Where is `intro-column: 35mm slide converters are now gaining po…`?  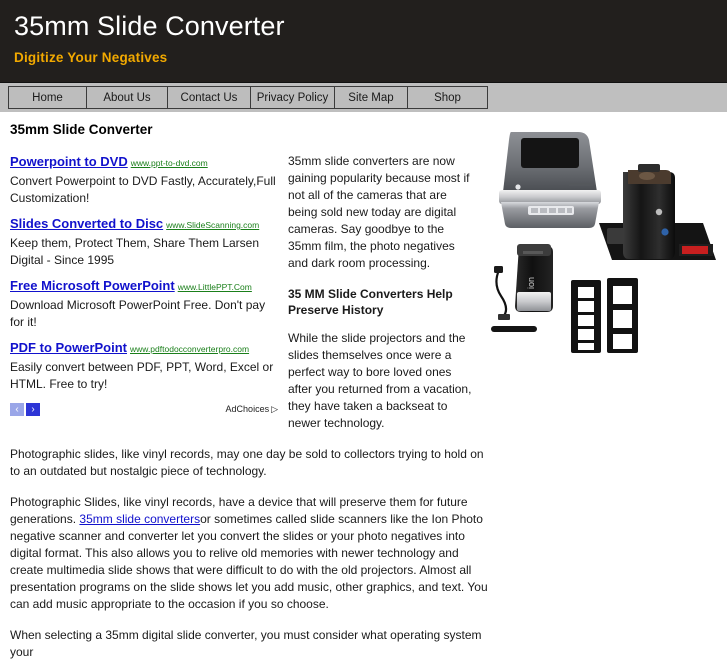 intro-column: 35mm slide converters are now gaining po… is located at coordinates (383, 299).